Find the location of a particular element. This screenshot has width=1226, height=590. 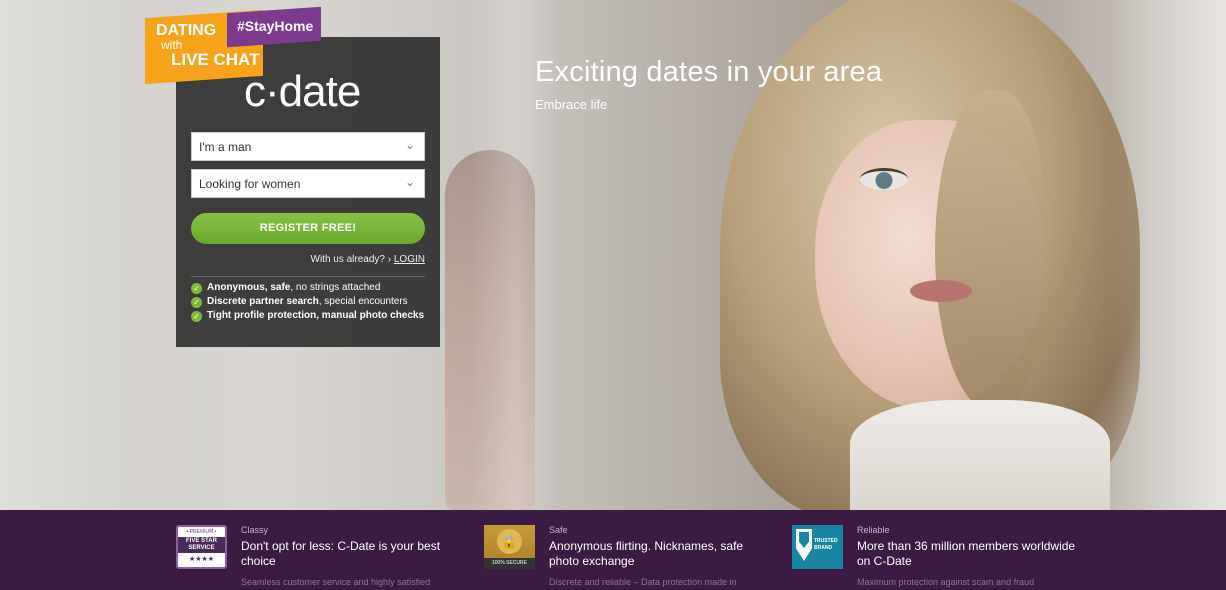

login-link: LOGIN is located at coordinates (409, 259).